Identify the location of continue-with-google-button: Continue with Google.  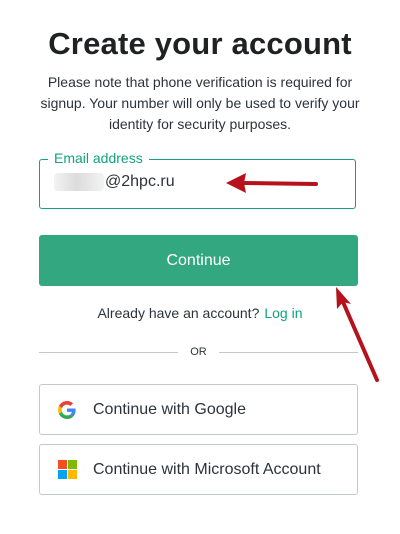
(198, 409).